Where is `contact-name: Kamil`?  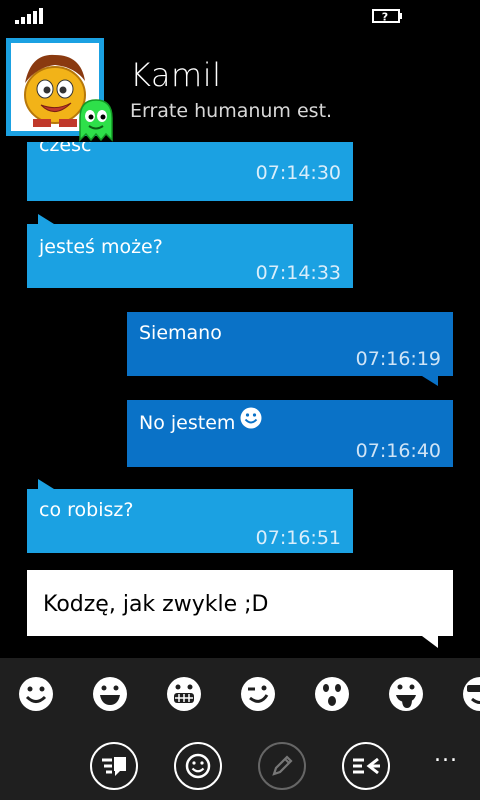 contact-name: Kamil is located at coordinates (175, 75).